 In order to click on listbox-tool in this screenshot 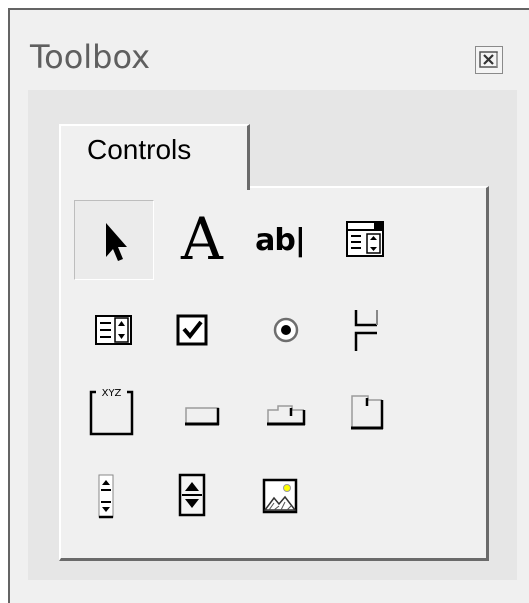, I will do `click(114, 330)`.